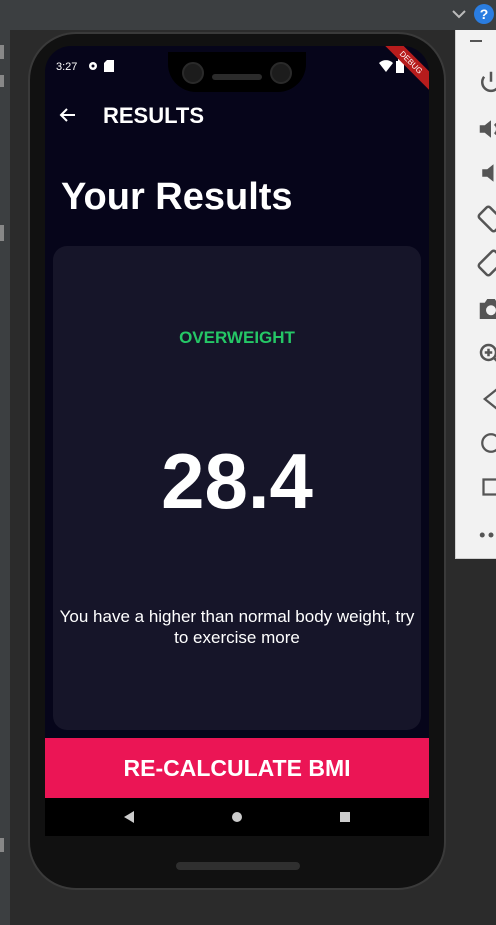 The height and width of the screenshot is (925, 496). What do you see at coordinates (484, 14) in the screenshot?
I see `help-icon: ?` at bounding box center [484, 14].